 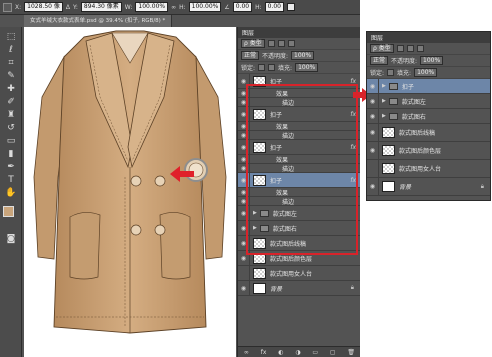 What do you see at coordinates (307, 67) in the screenshot?
I see `fill-field: 100%` at bounding box center [307, 67].